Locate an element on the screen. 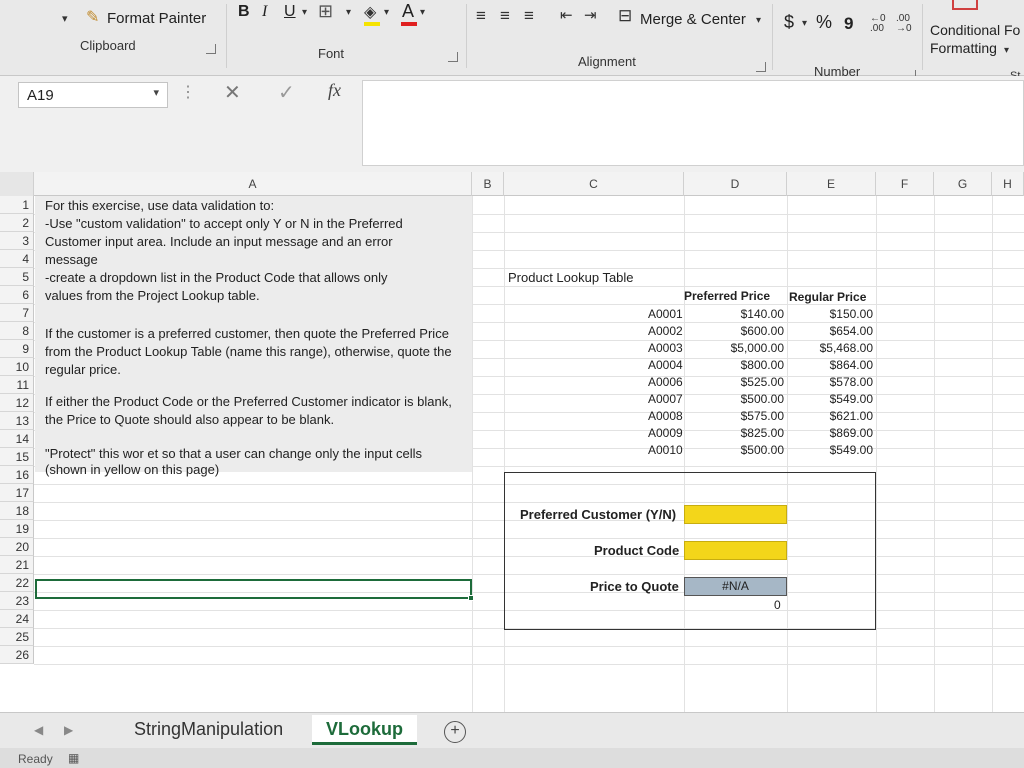  format-painter-button: Format Painter is located at coordinates (156, 18).